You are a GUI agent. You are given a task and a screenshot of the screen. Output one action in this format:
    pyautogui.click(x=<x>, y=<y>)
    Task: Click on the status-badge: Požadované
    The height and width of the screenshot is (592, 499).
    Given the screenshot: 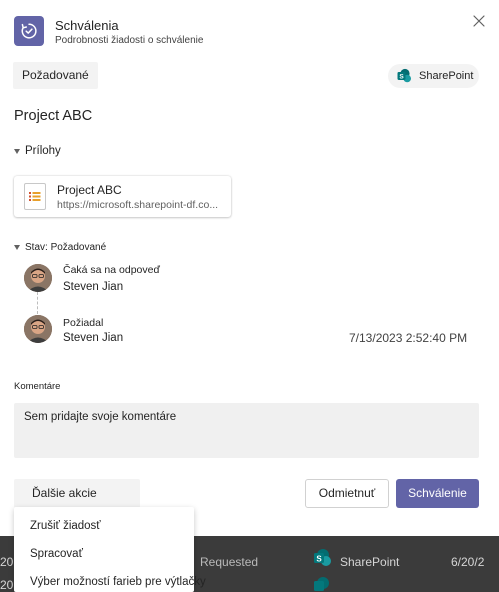 What is the action you would take?
    pyautogui.click(x=55, y=75)
    